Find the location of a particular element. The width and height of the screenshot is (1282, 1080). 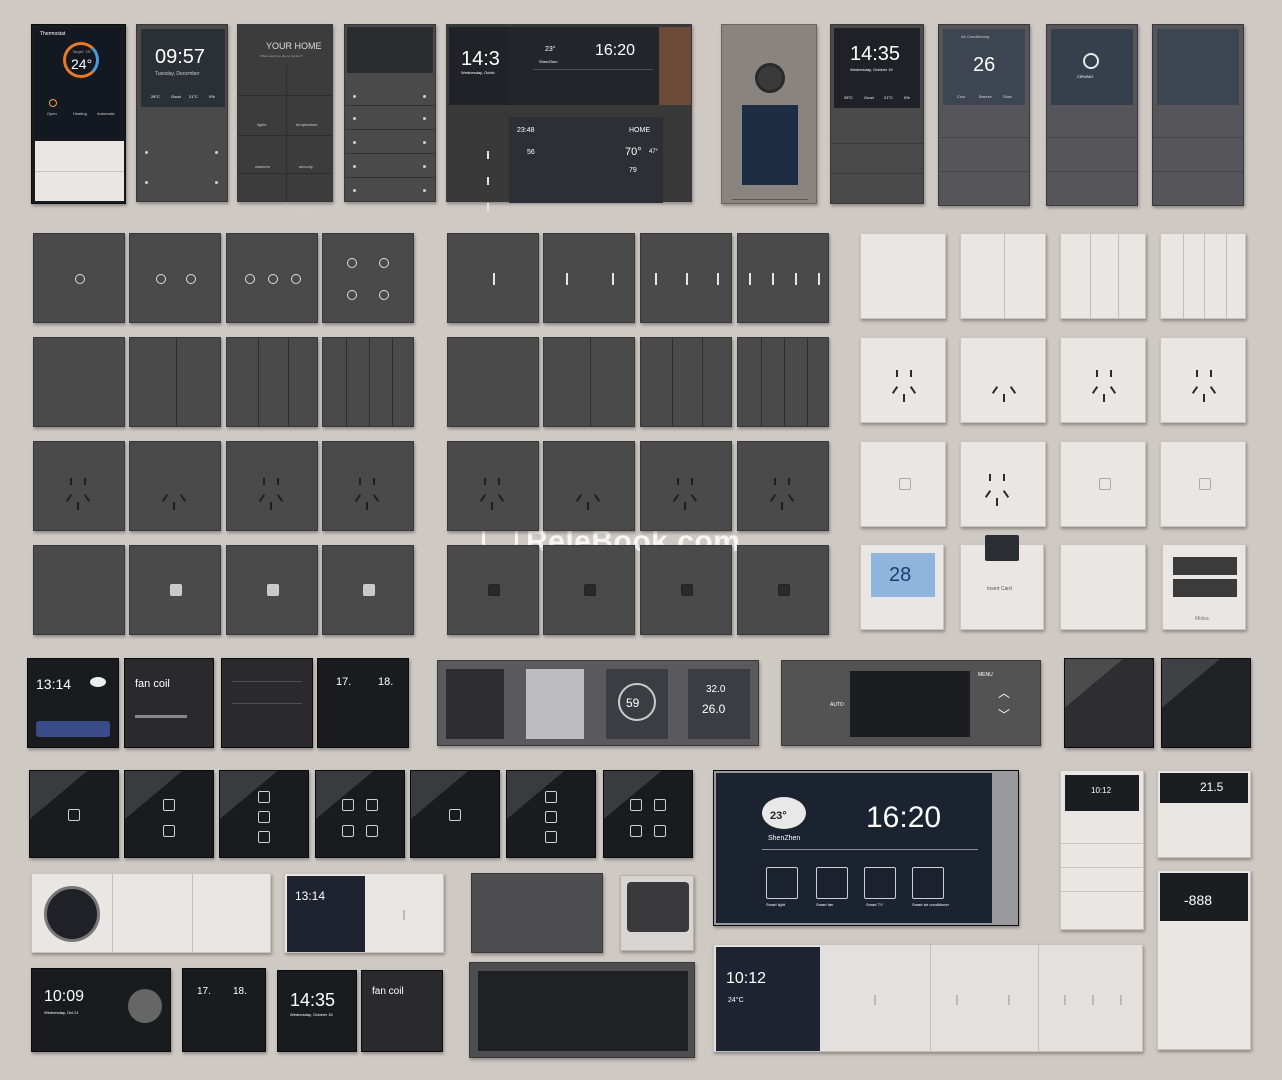

home-washers: washers is located at coordinates (262, 167).